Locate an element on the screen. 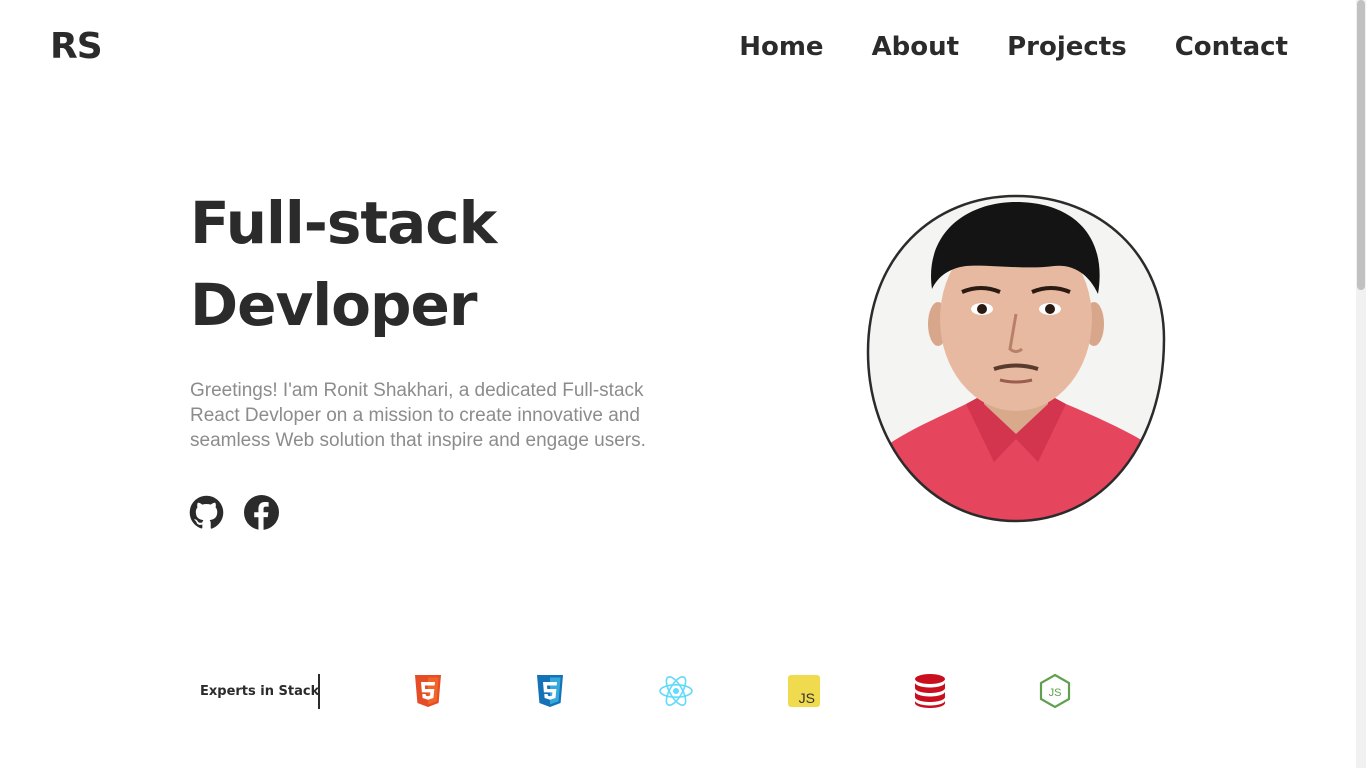 Image resolution: width=1366 pixels, height=768 pixels. stack-divider is located at coordinates (319, 691).